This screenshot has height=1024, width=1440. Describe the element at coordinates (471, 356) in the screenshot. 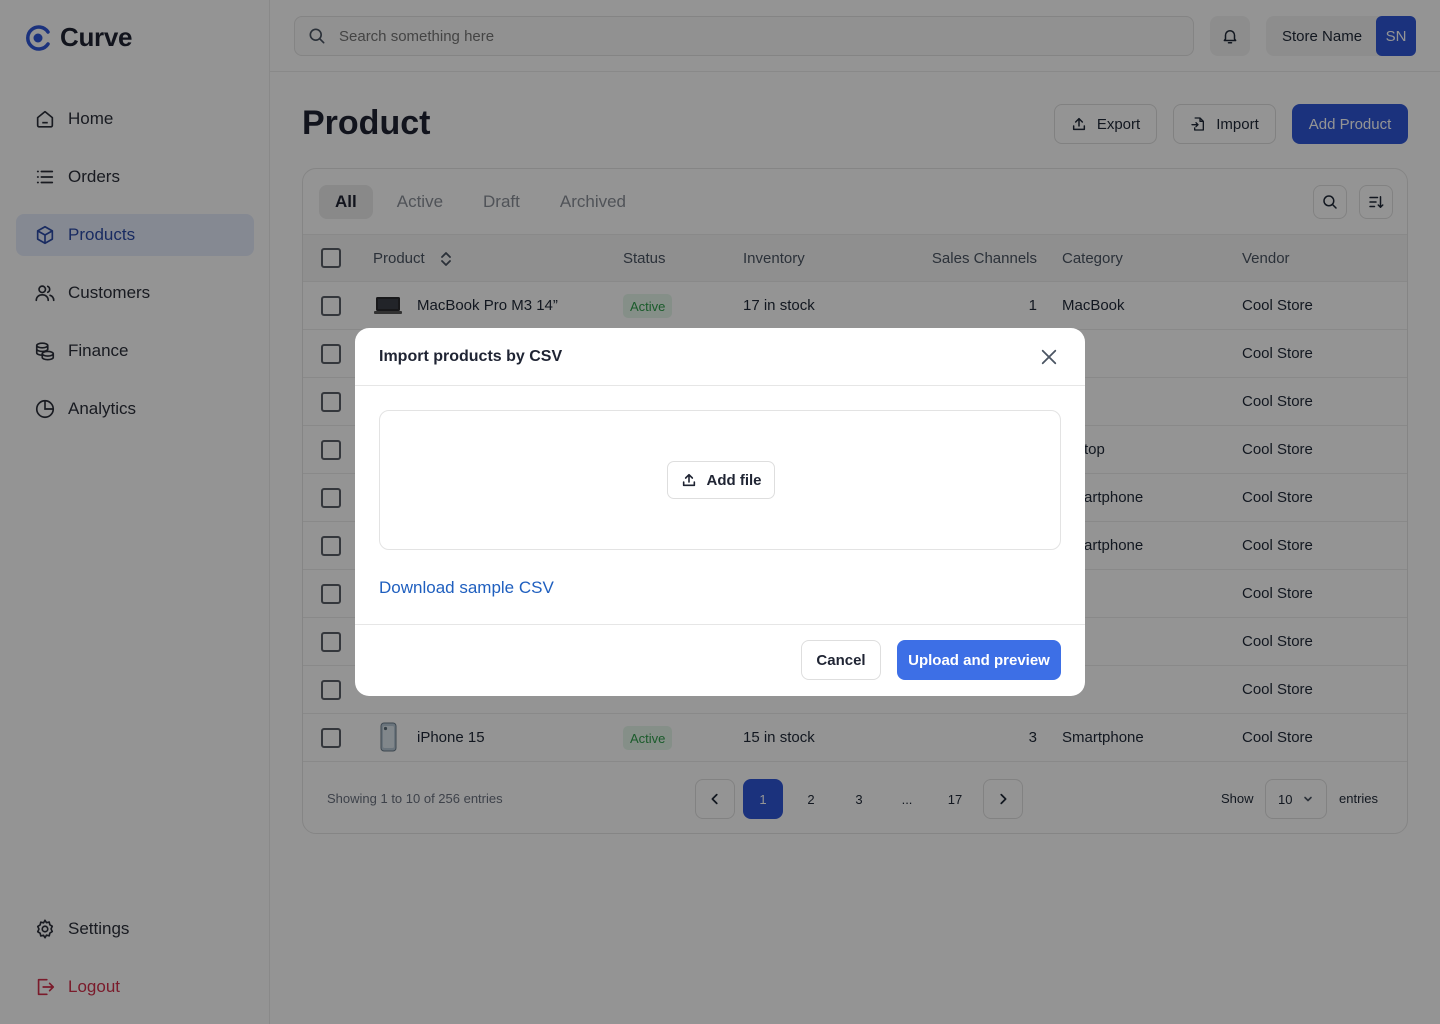

I see `modal-title: Import products by CSV` at that location.